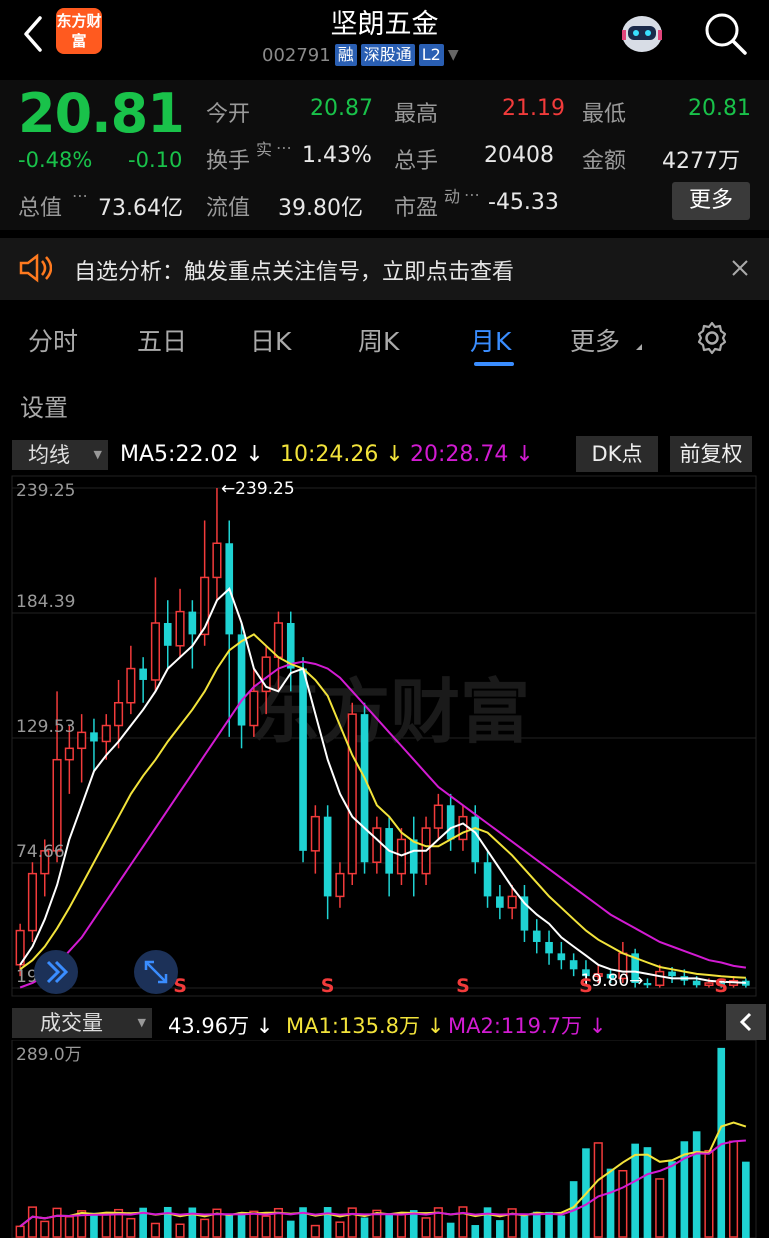 The image size is (769, 1238). I want to click on dk-point-button: DK点, so click(617, 454).